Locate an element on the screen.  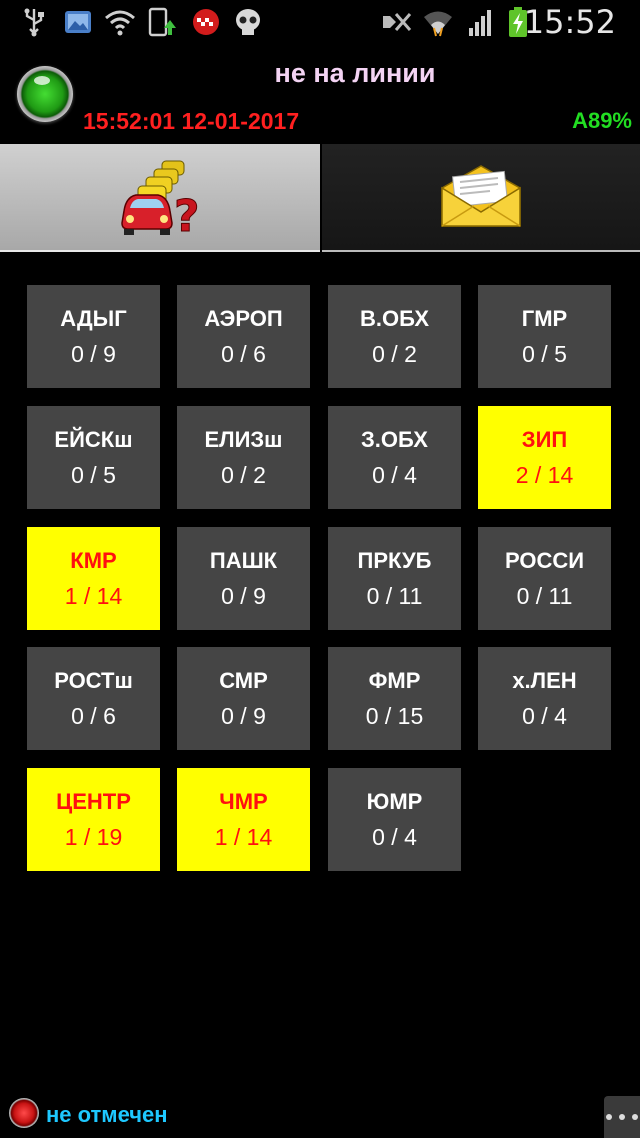
wifi-icon is located at coordinates (438, 24).